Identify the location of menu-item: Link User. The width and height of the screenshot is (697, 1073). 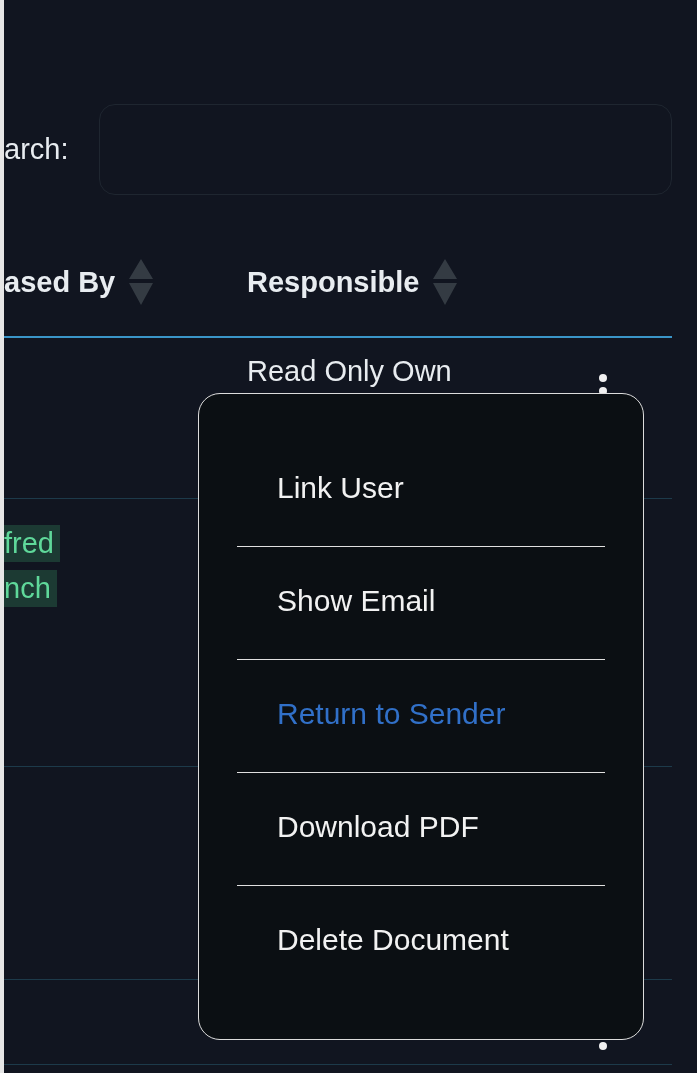
(421, 490).